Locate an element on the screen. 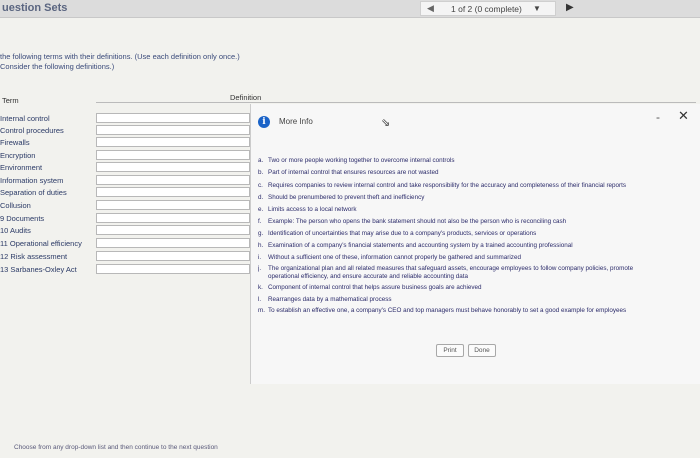  term-label: 13 Sarbanes-Oxley Act is located at coordinates (38, 269).